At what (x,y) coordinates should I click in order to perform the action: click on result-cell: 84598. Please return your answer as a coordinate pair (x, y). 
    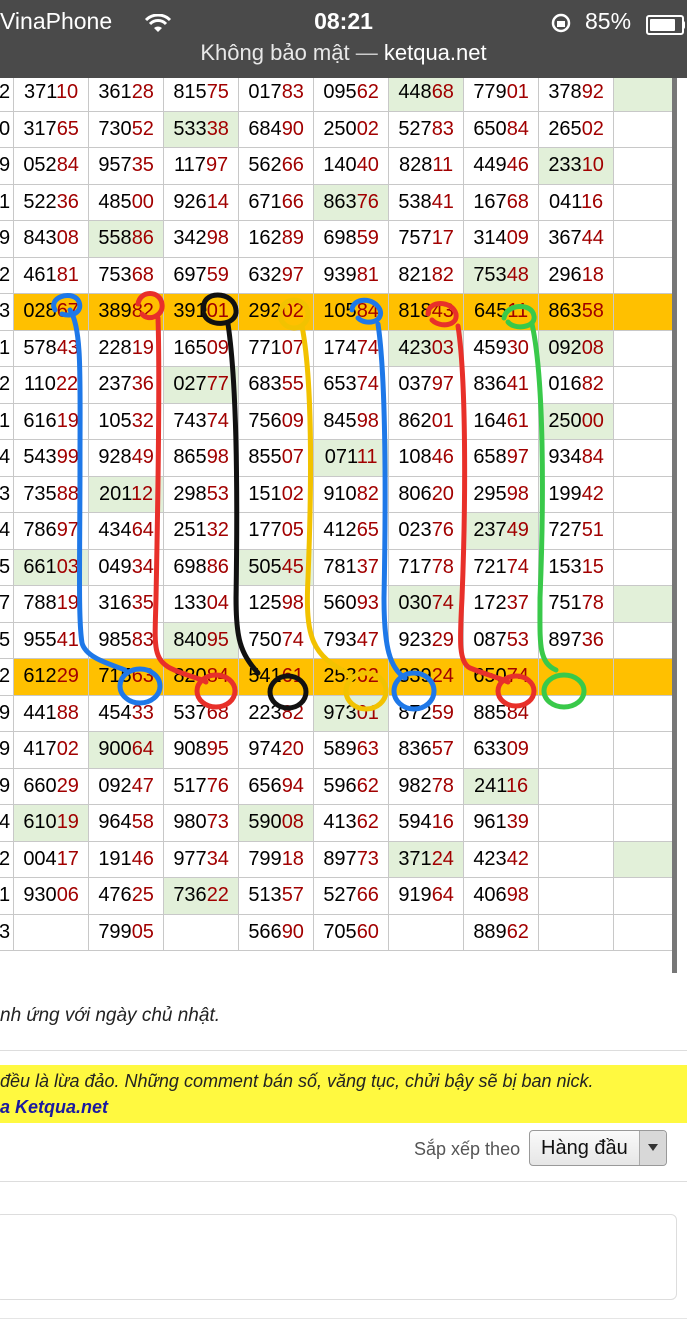
    Looking at the image, I should click on (351, 421).